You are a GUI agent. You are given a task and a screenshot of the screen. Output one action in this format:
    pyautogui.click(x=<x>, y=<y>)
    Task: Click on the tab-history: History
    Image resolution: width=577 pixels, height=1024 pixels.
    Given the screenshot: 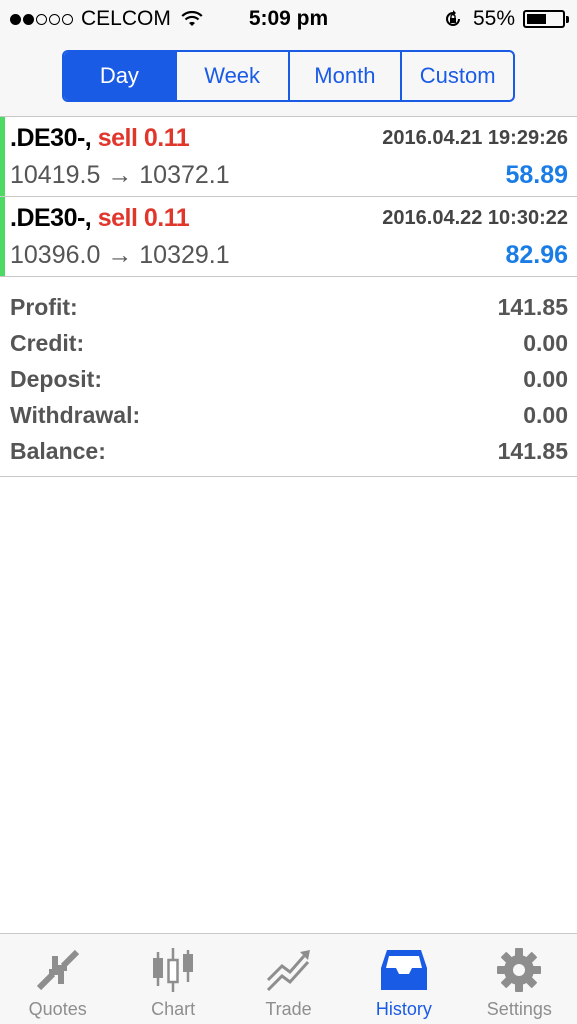 What is the action you would take?
    pyautogui.click(x=403, y=979)
    